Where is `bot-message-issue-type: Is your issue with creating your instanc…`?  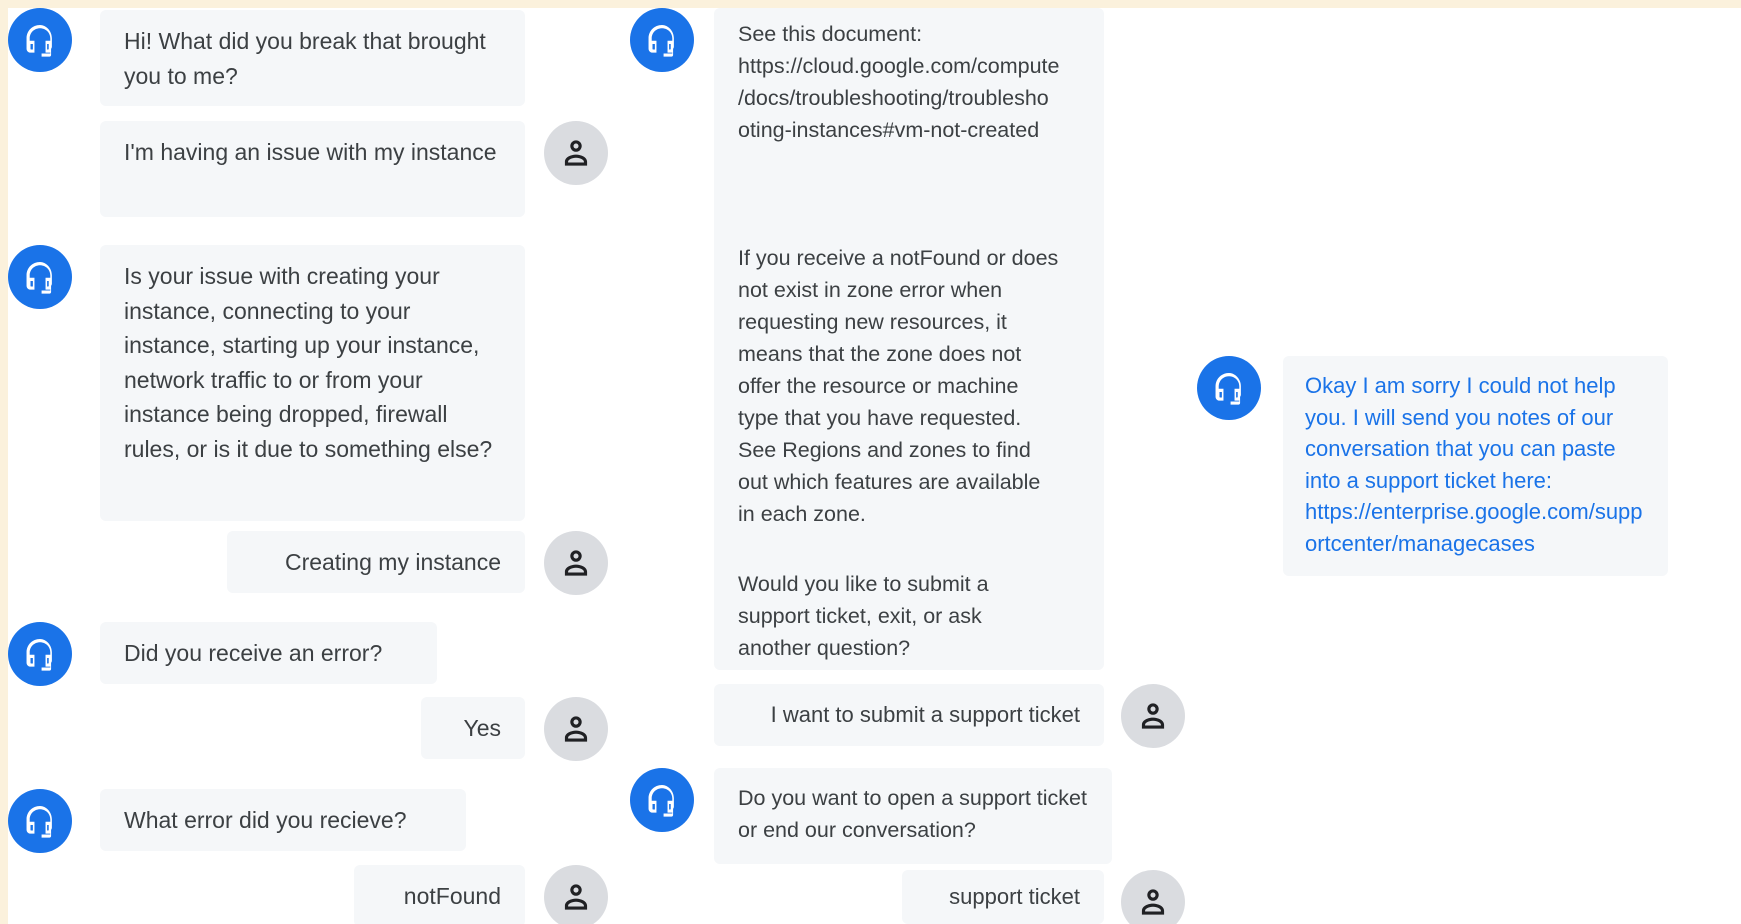
bot-message-issue-type: Is your issue with creating your instanc… is located at coordinates (312, 383).